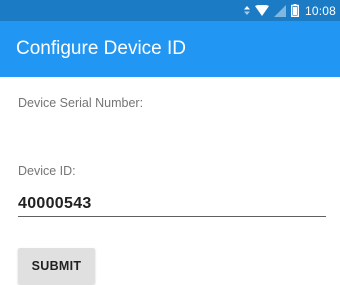 This screenshot has height=285, width=340. What do you see at coordinates (81, 103) in the screenshot?
I see `device-serial-number-label: Device Serial Number:` at bounding box center [81, 103].